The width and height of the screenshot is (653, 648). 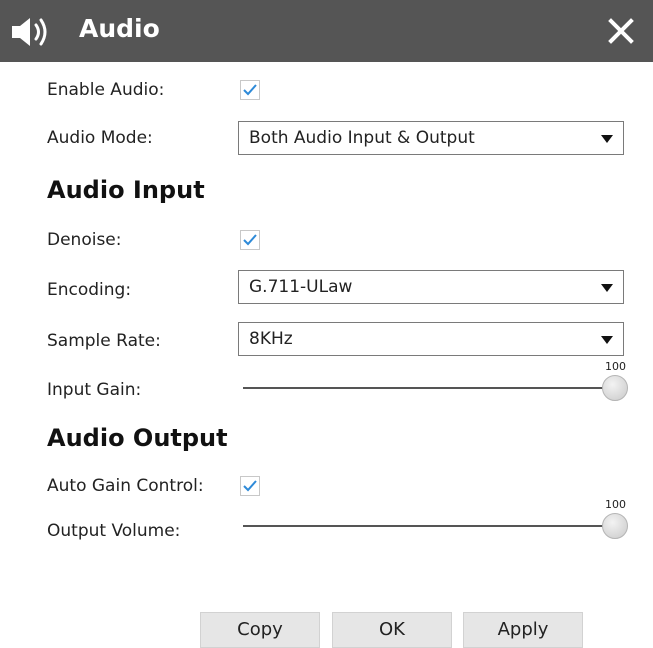 What do you see at coordinates (100, 138) in the screenshot?
I see `audio-mode-label: Audio Mode:` at bounding box center [100, 138].